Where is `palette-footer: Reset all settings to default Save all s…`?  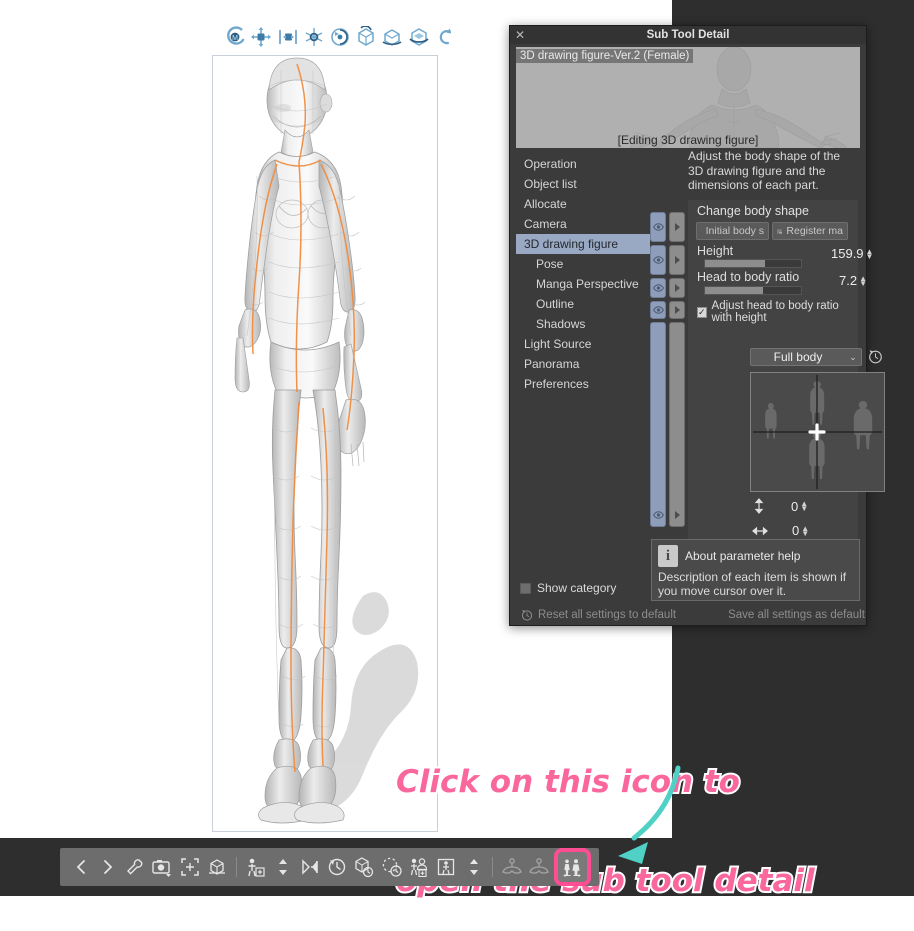
palette-footer: Reset all settings to default Save all s… is located at coordinates (688, 615).